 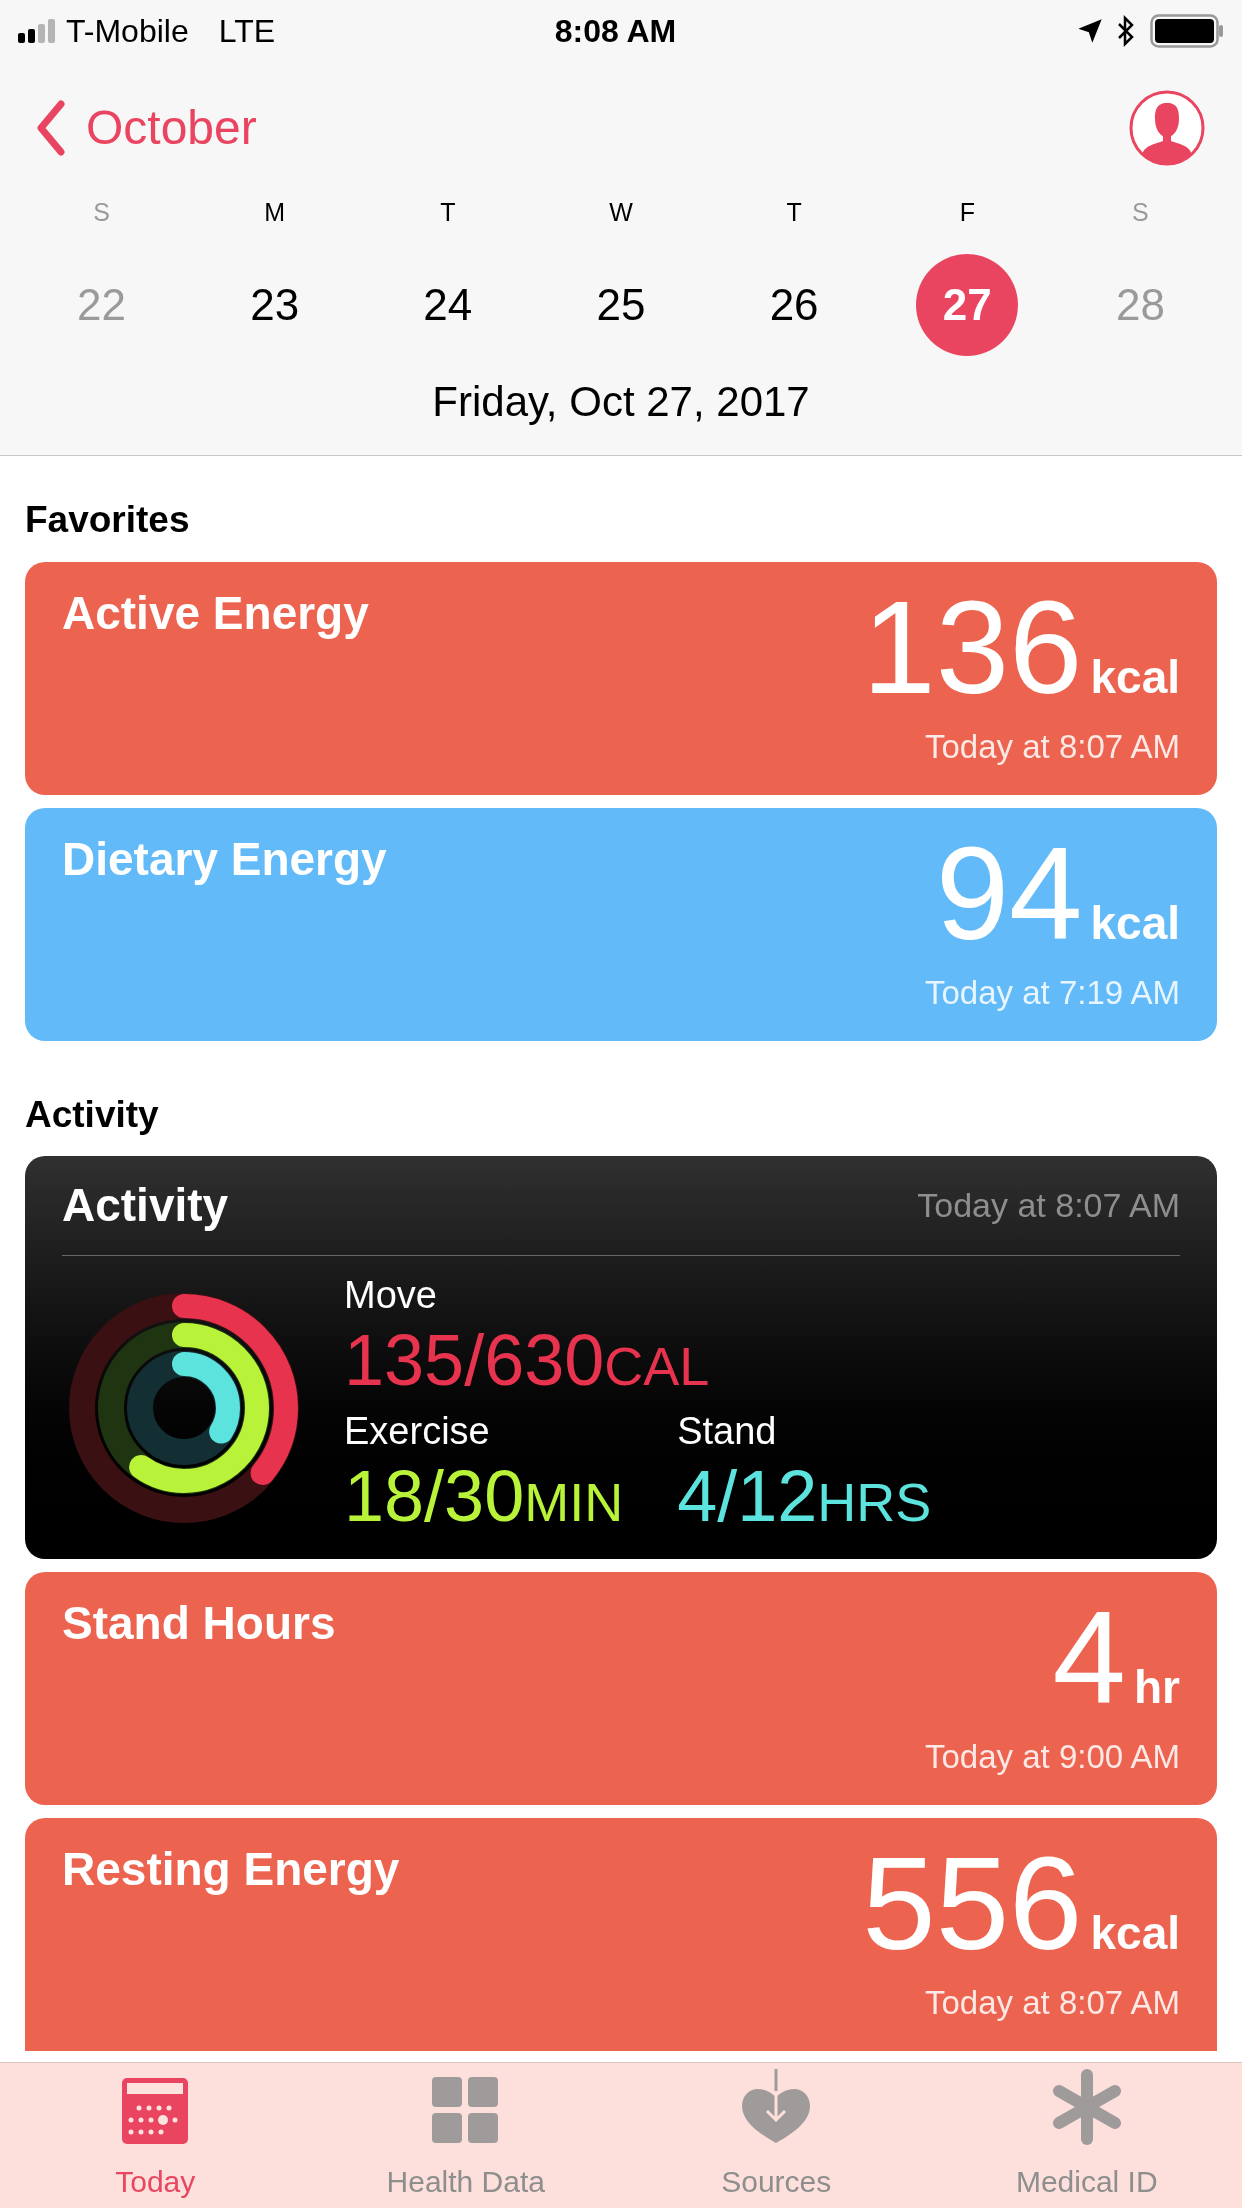 What do you see at coordinates (804, 1496) in the screenshot?
I see `ring-value: 4/12HRS` at bounding box center [804, 1496].